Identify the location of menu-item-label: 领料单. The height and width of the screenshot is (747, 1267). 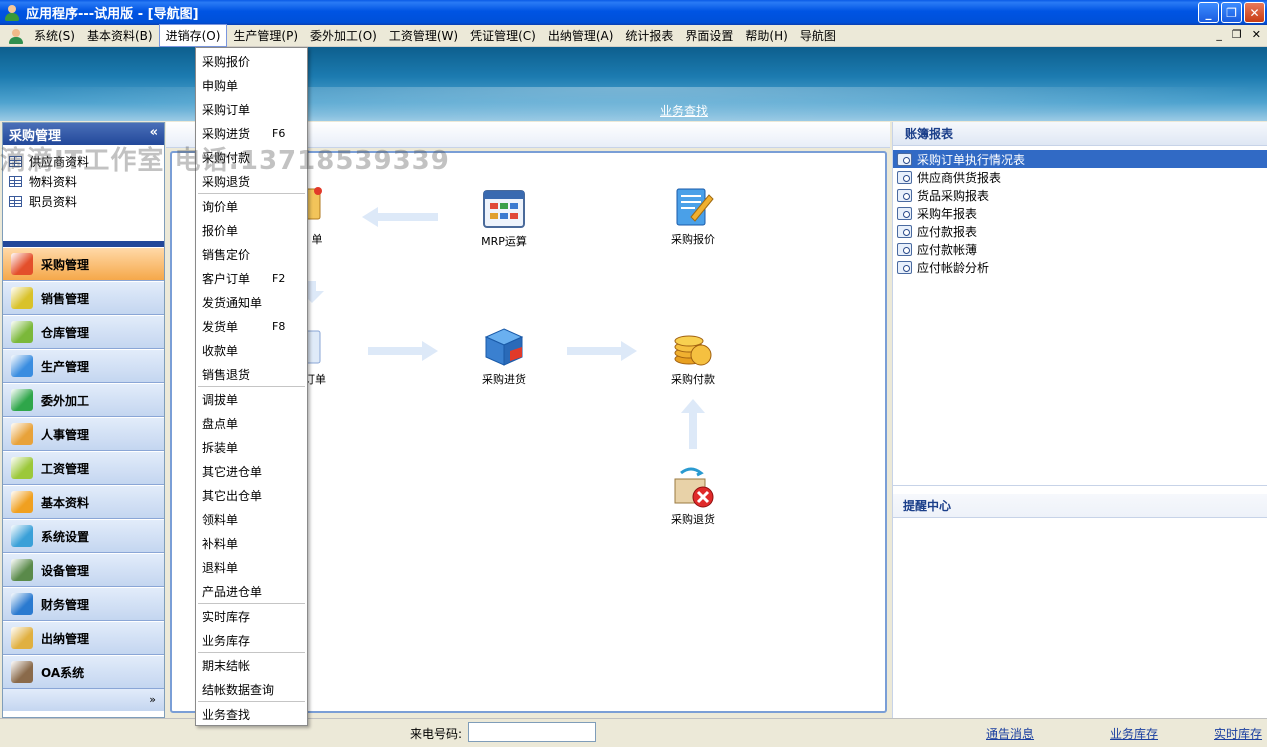
(220, 519).